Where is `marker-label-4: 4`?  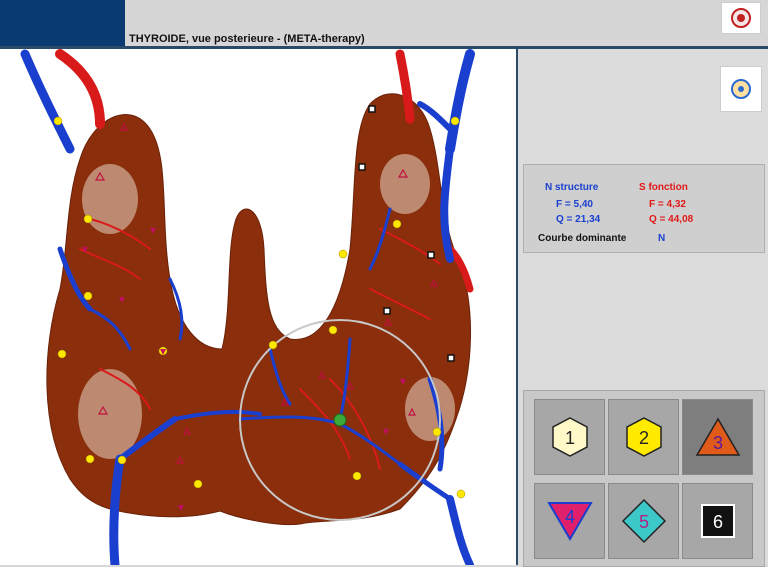 marker-label-4: 4 is located at coordinates (569, 517).